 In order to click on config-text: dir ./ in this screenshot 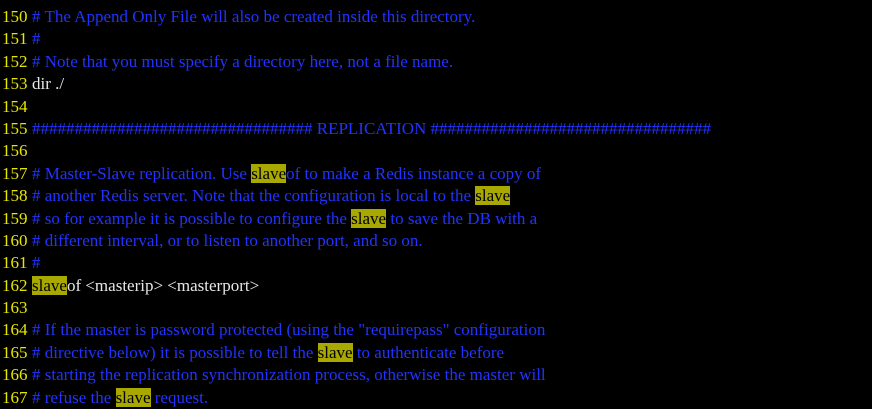, I will do `click(48, 84)`.